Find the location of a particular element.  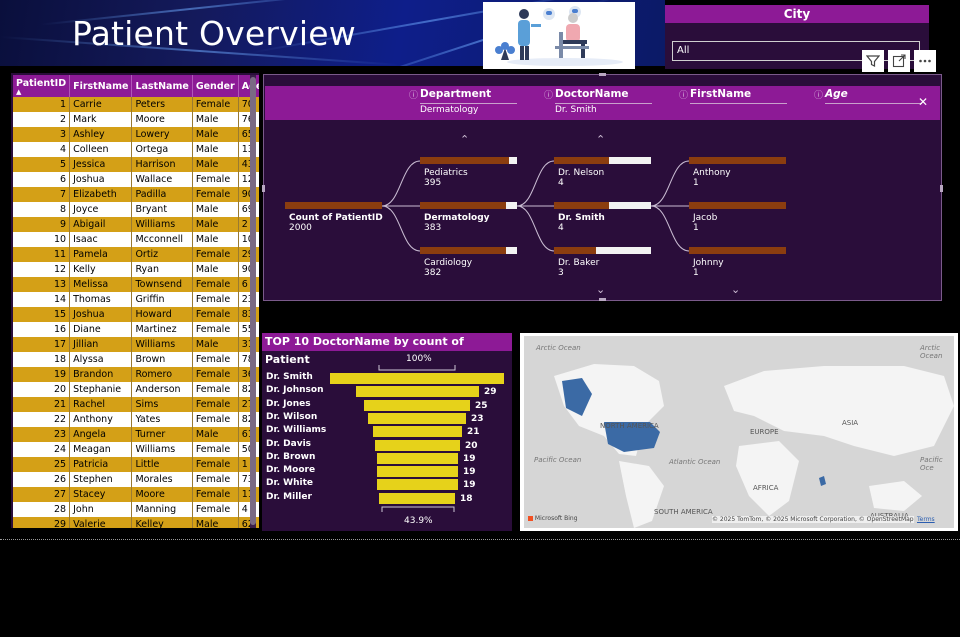

column-header-patientid: PatientID ▲ is located at coordinates (42, 86).